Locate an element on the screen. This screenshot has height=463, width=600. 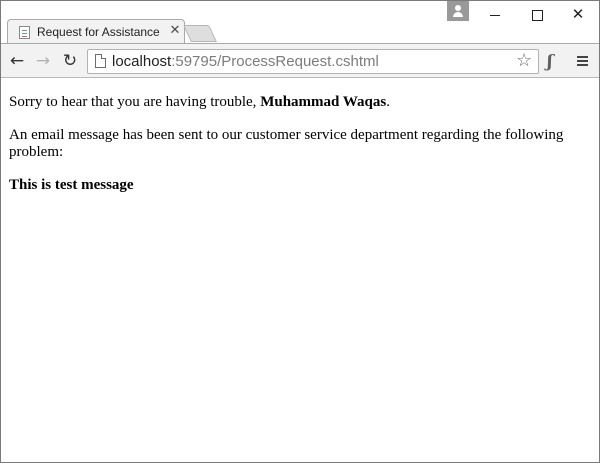
new-tab-button is located at coordinates (200, 33).